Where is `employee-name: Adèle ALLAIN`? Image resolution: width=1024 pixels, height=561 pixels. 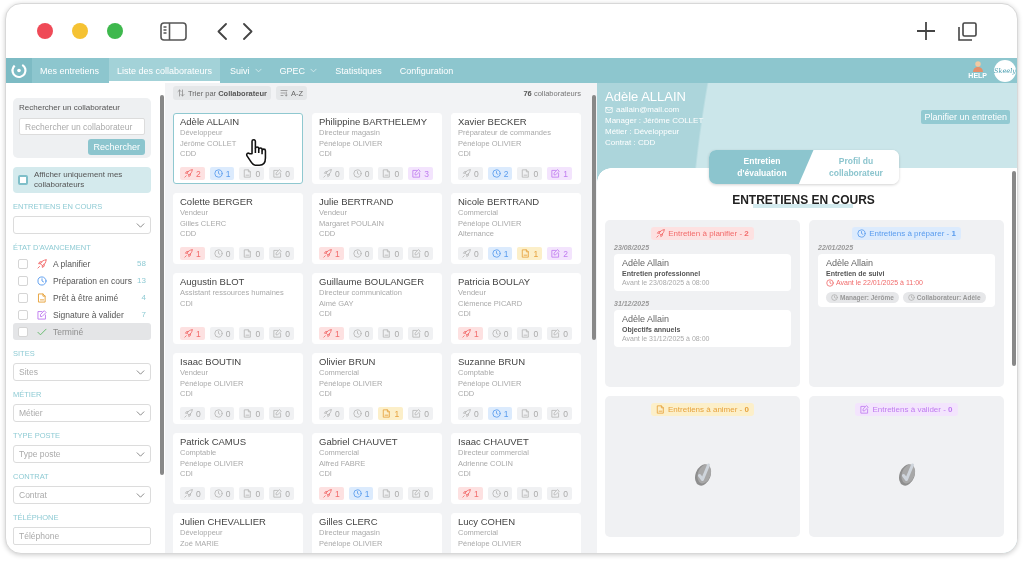
employee-name: Adèle ALLAIN is located at coordinates (210, 122).